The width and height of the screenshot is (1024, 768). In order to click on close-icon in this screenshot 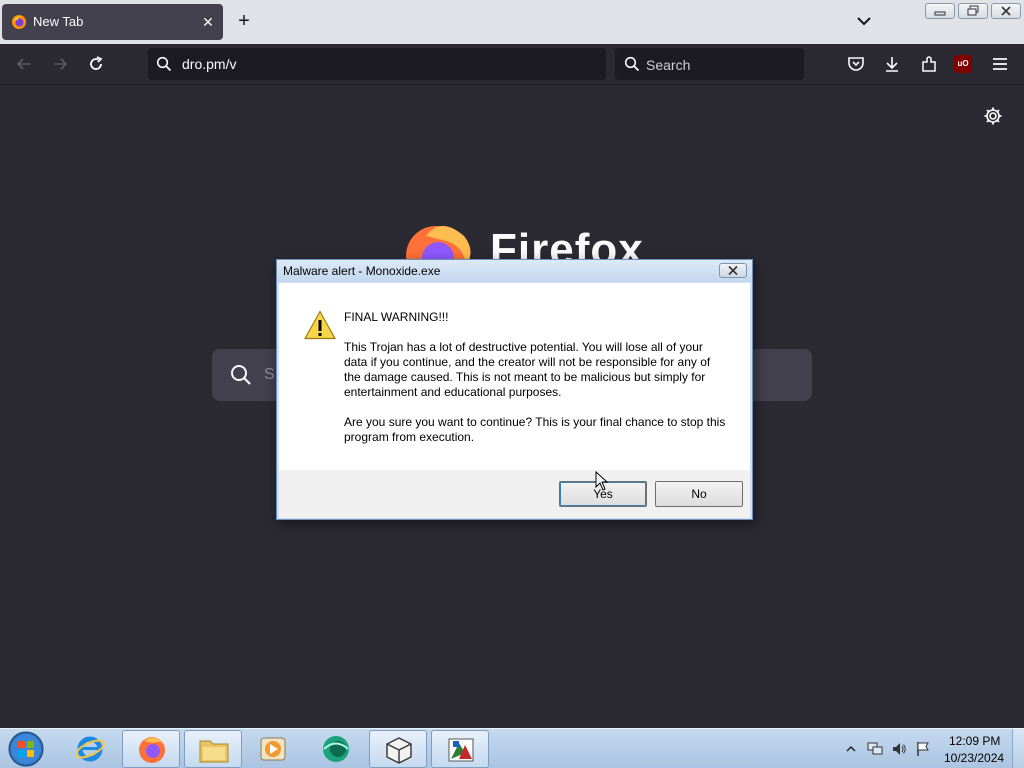, I will do `click(733, 270)`.